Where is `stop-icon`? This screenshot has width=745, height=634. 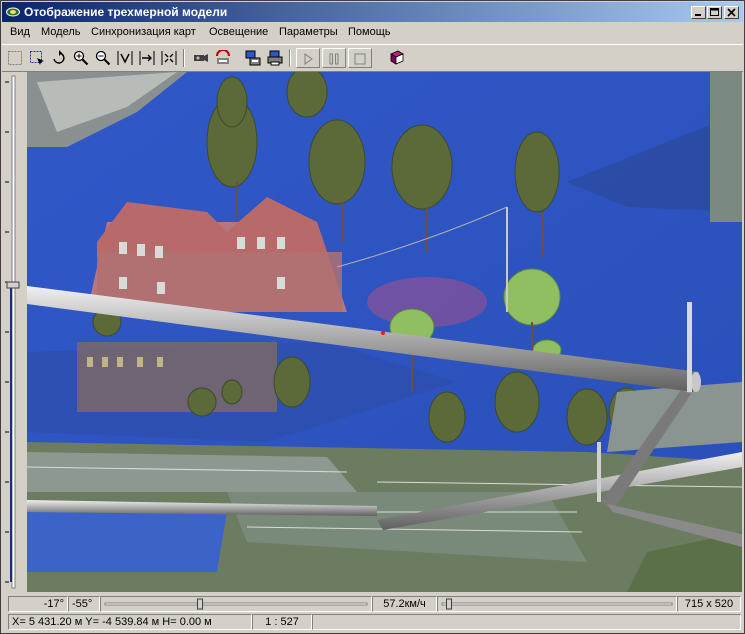 stop-icon is located at coordinates (360, 59).